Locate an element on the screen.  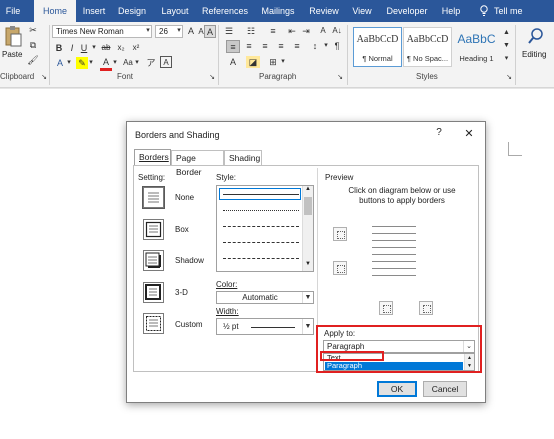
setting-box-label: Box is located at coordinates (182, 229).